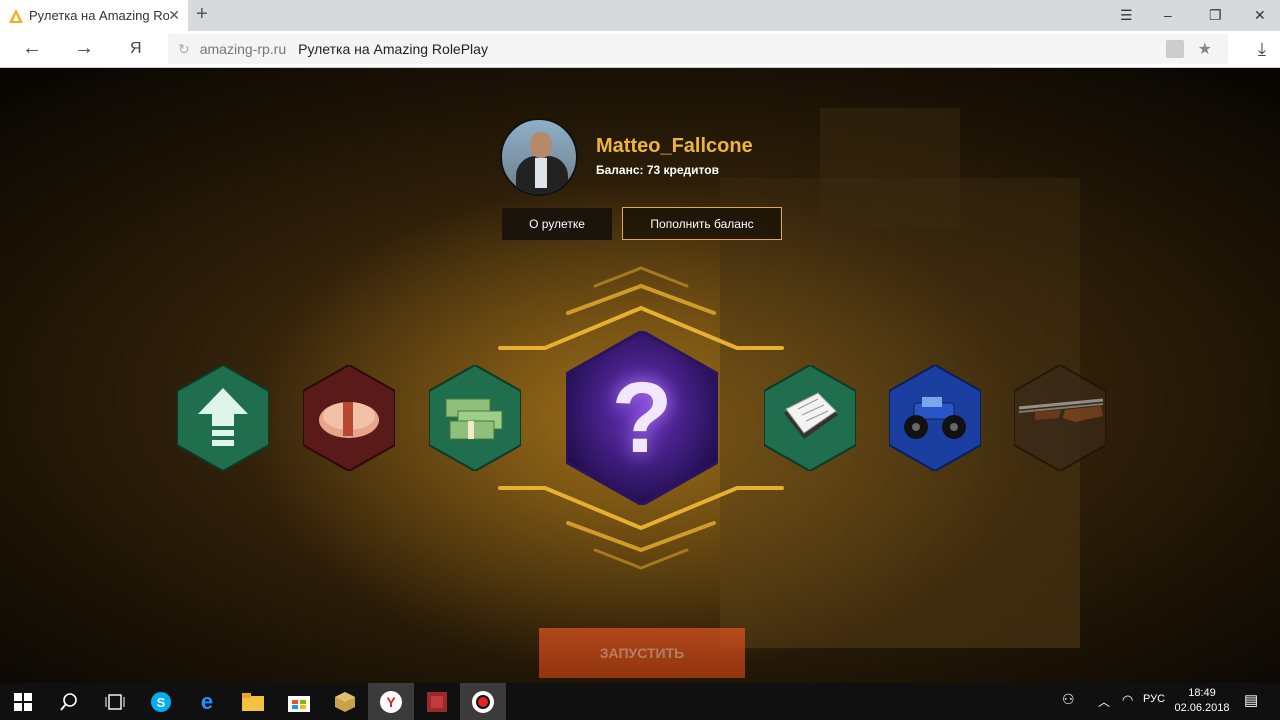  I want to click on site-favicon-icon, so click(16, 15).